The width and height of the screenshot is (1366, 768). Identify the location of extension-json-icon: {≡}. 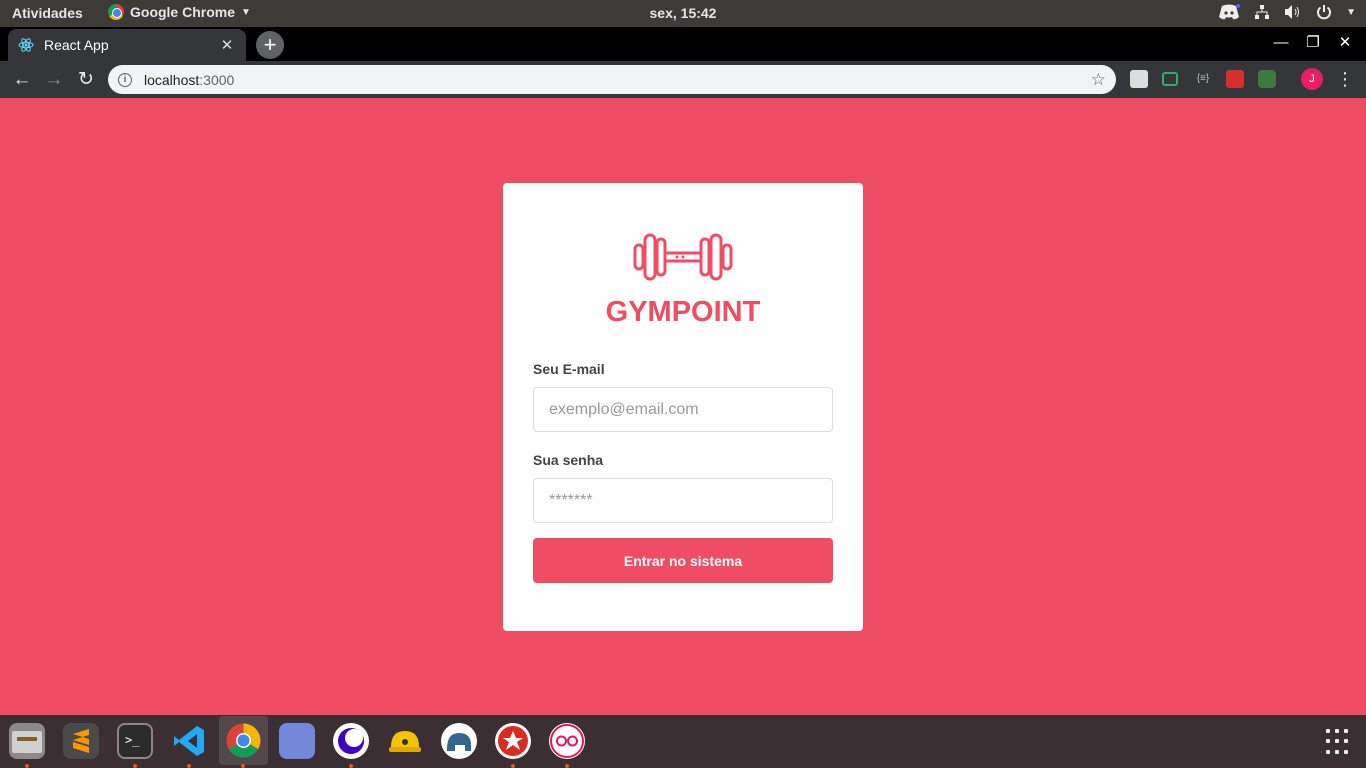
(1203, 79).